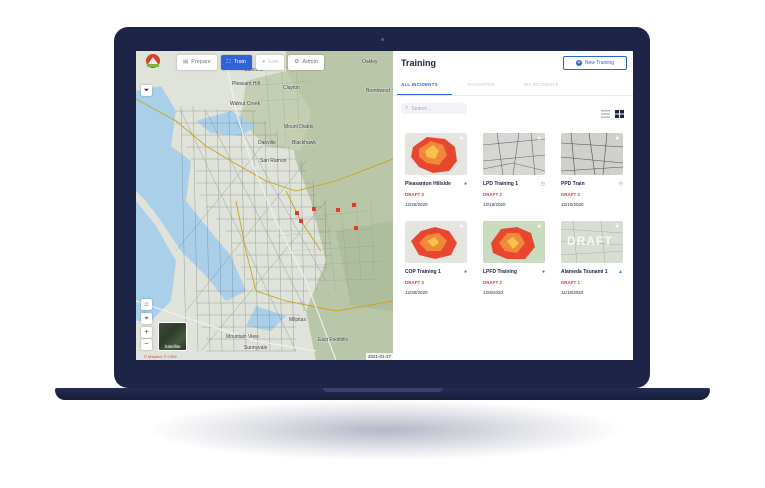 This screenshot has height=488, width=765. Describe the element at coordinates (297, 320) in the screenshot. I see `map-place-label: Milpitas` at that location.